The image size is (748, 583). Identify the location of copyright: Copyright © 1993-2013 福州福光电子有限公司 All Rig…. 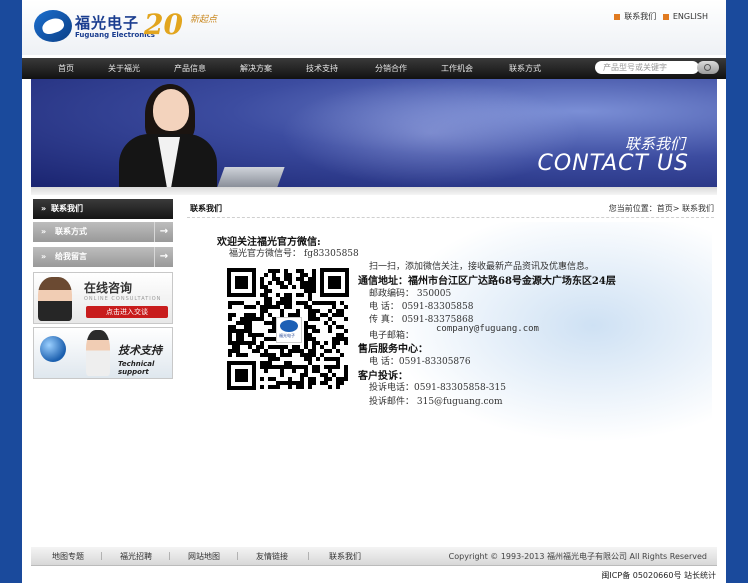
(577, 556).